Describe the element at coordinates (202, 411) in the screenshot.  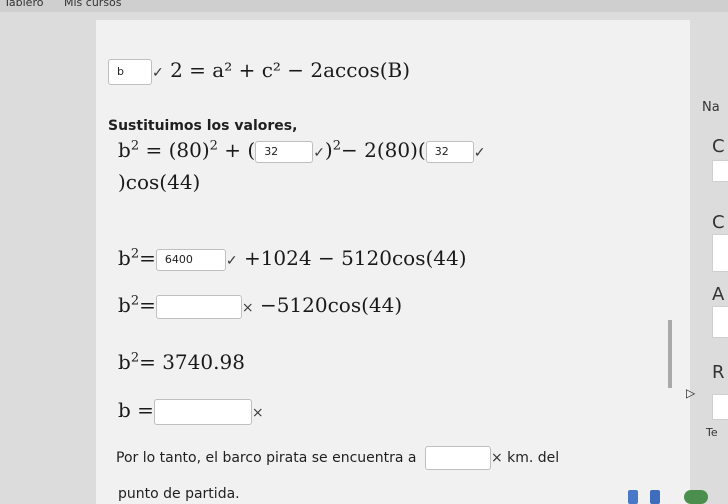
I see `answer-box-b-value` at that location.